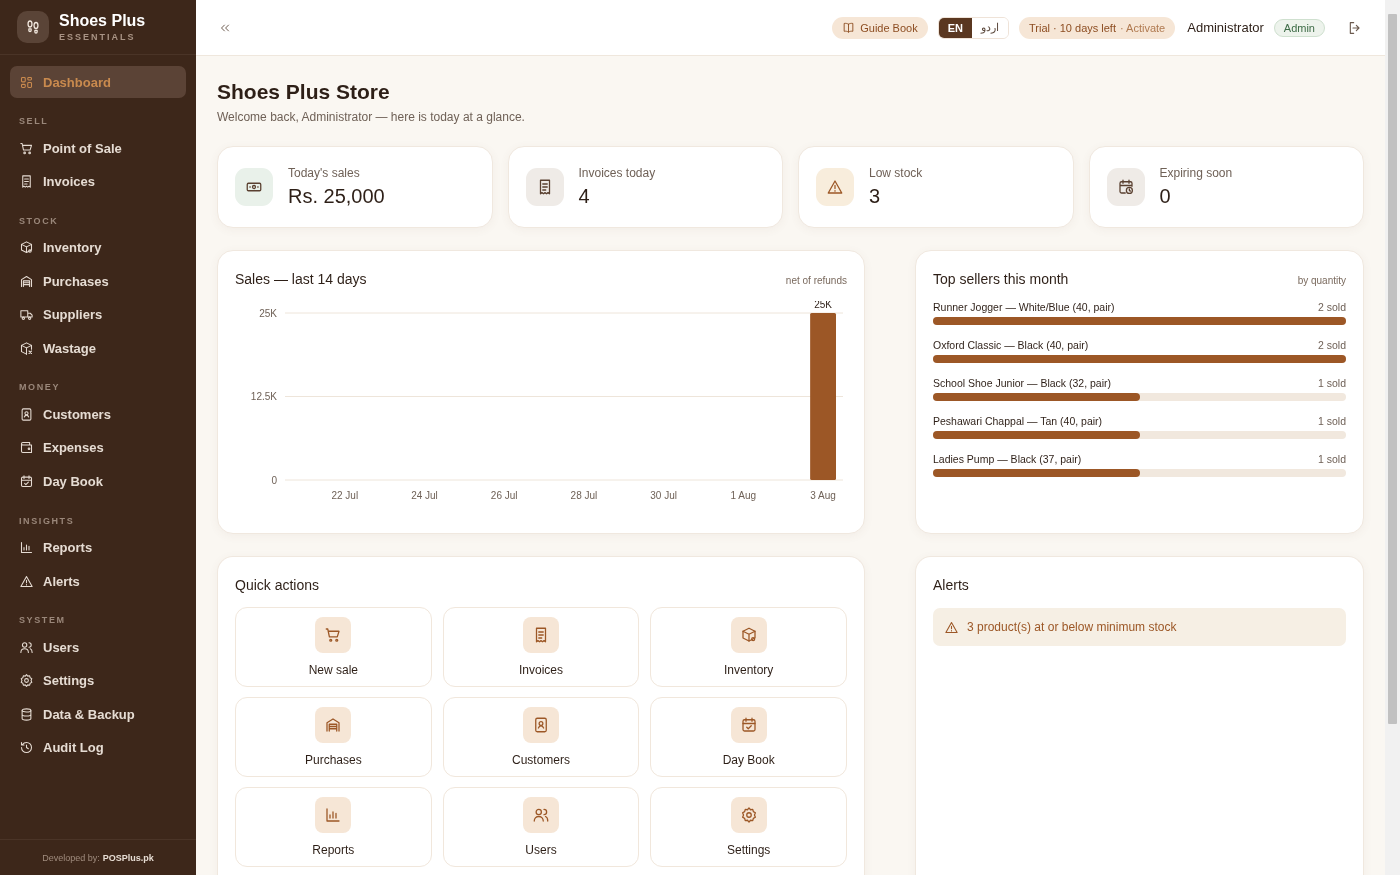 This screenshot has height=875, width=1400. Describe the element at coordinates (1165, 196) in the screenshot. I see `stat-value: 0` at that location.